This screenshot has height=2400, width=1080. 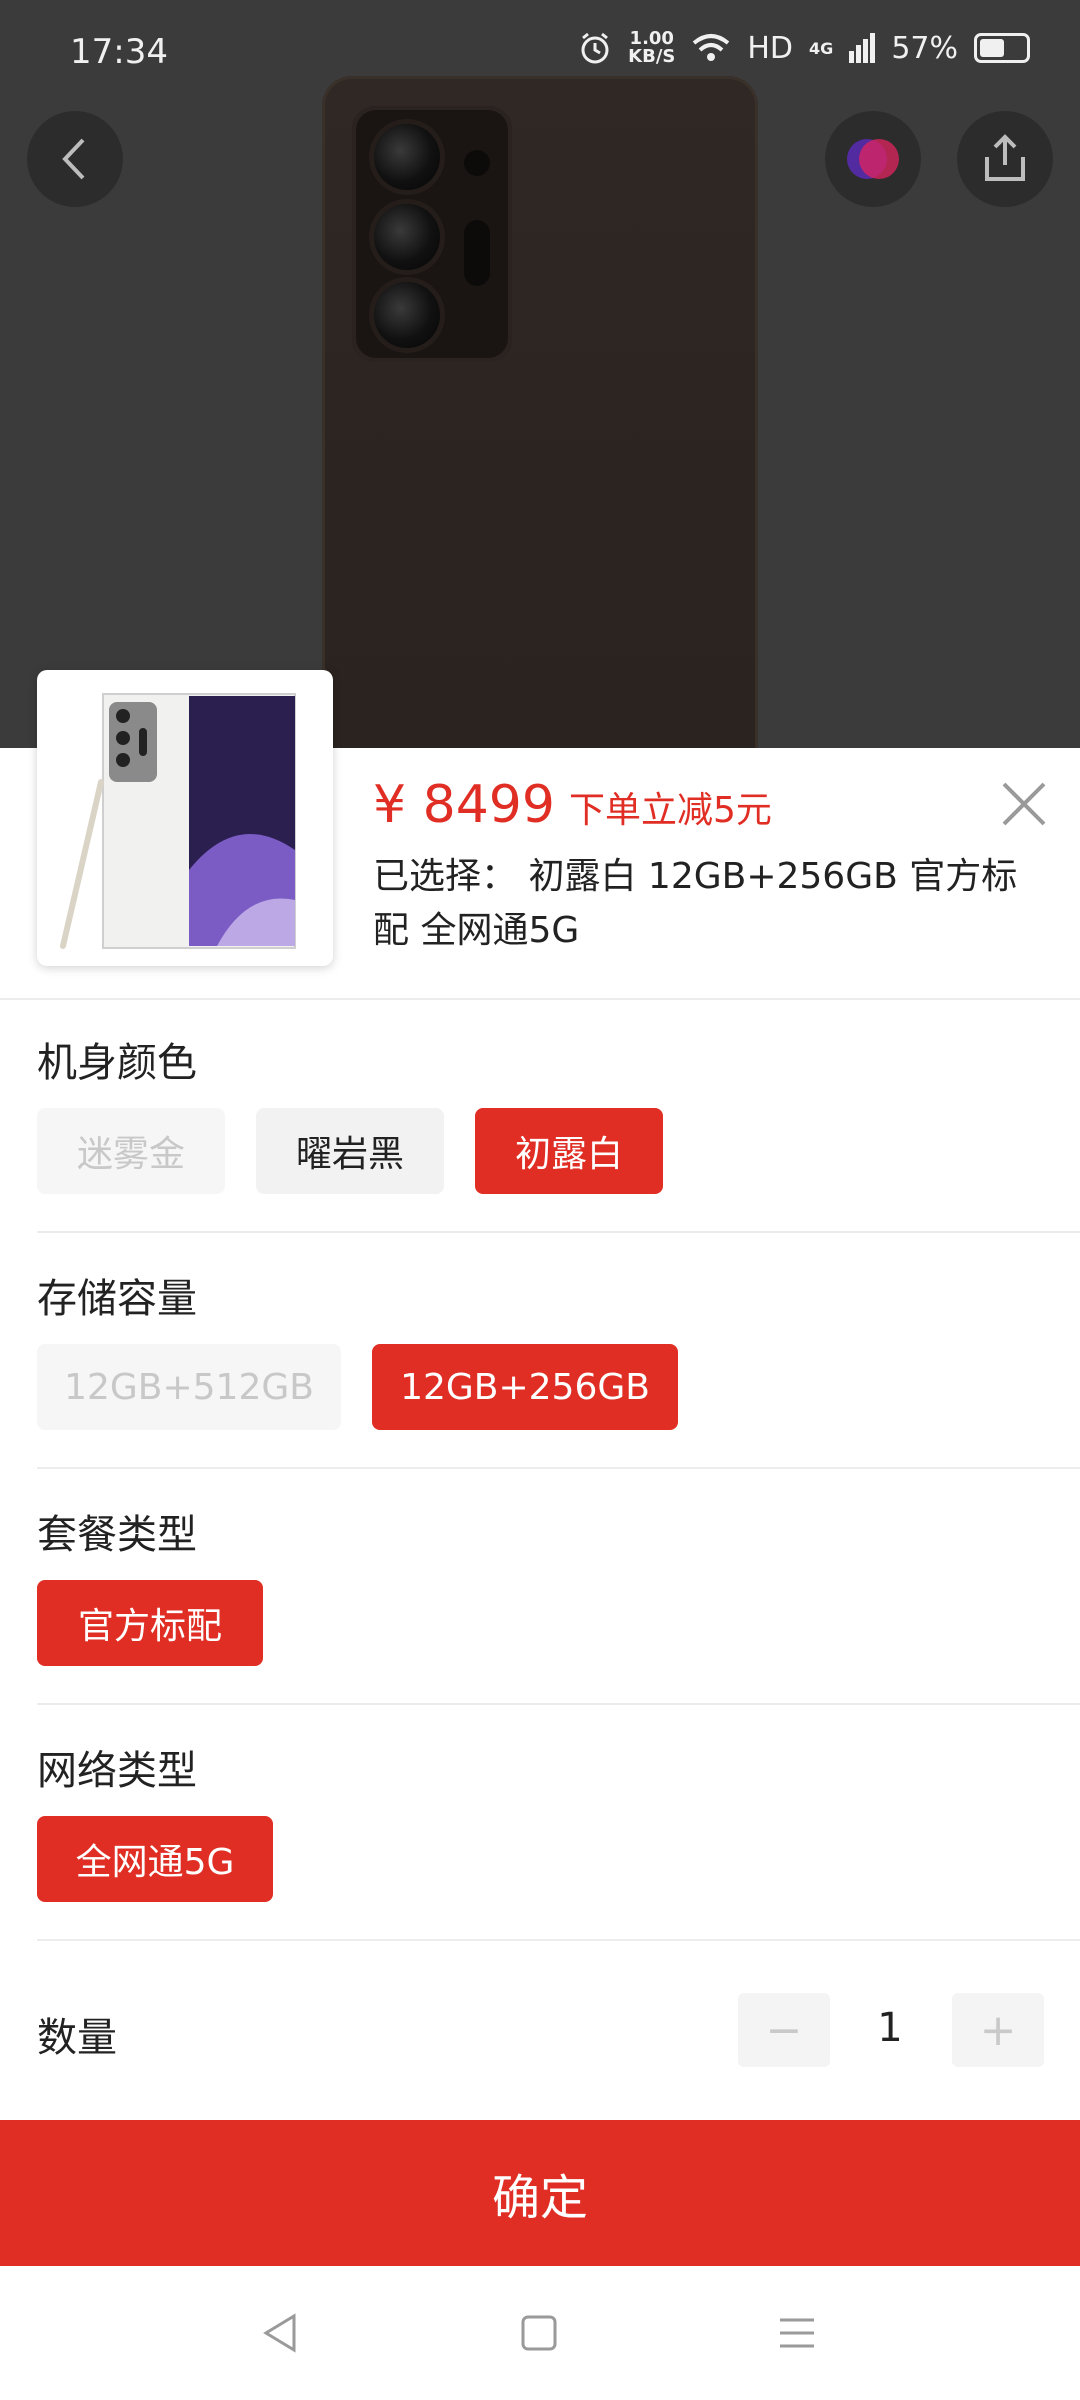 I want to click on assistant-button, so click(x=873, y=159).